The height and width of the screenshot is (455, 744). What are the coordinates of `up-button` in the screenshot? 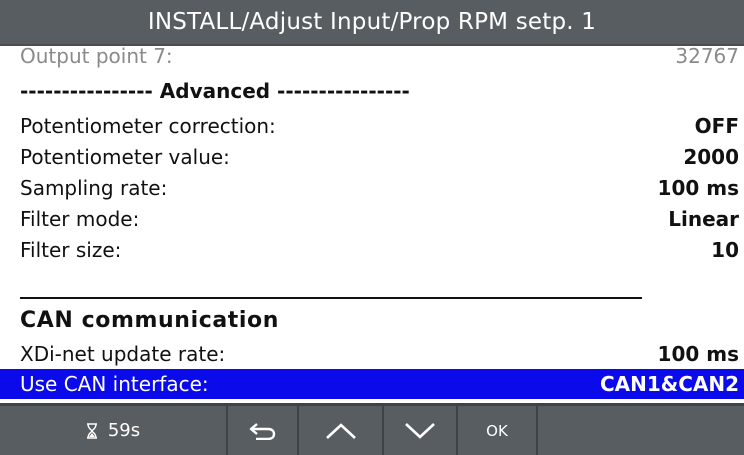 It's located at (341, 430).